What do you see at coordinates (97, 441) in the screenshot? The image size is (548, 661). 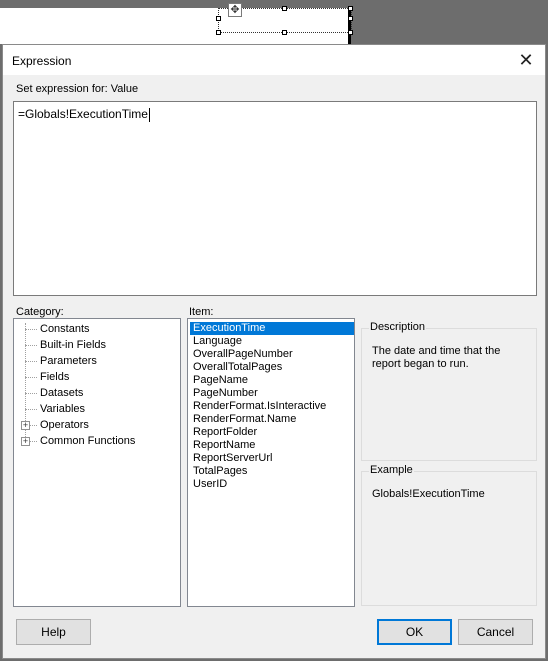 I see `tree-item-common-functions: + Common Functions` at bounding box center [97, 441].